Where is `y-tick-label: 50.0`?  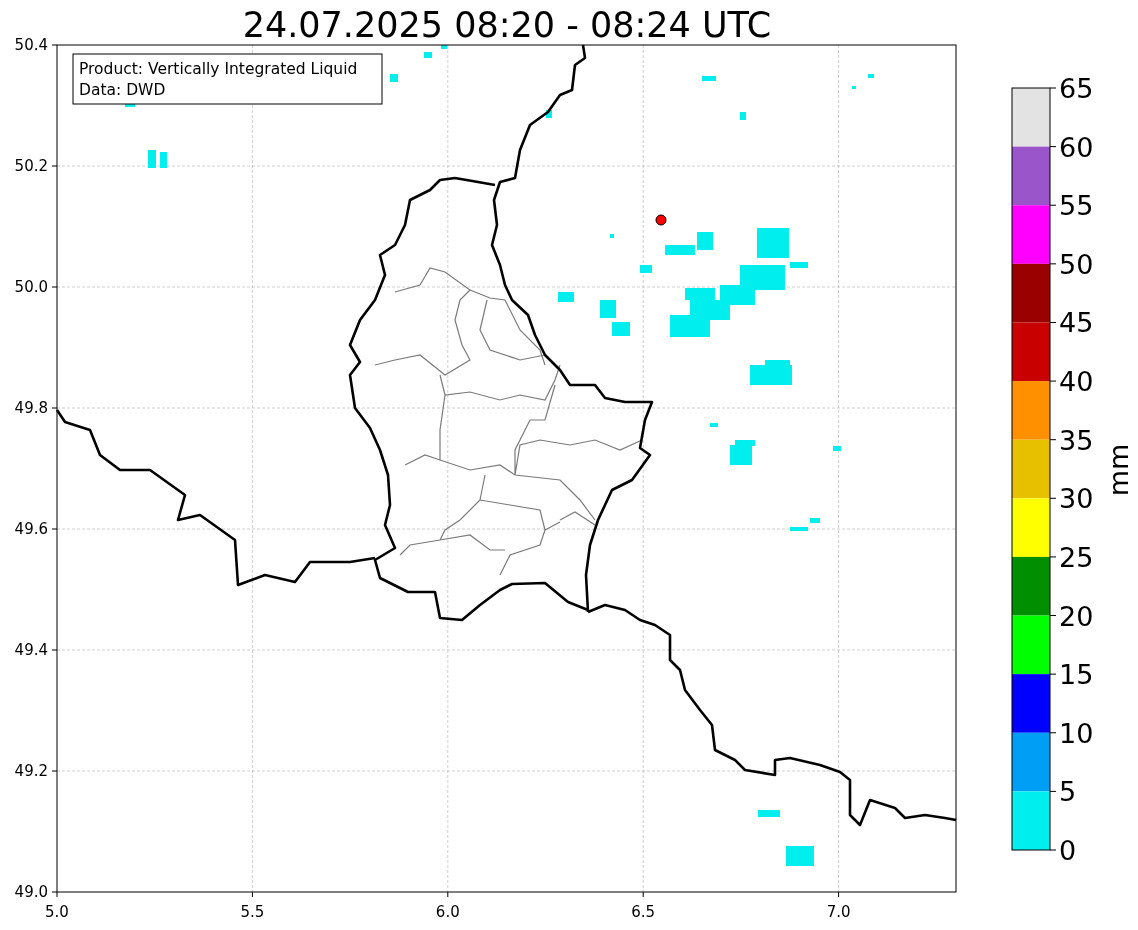 y-tick-label: 50.0 is located at coordinates (31, 287).